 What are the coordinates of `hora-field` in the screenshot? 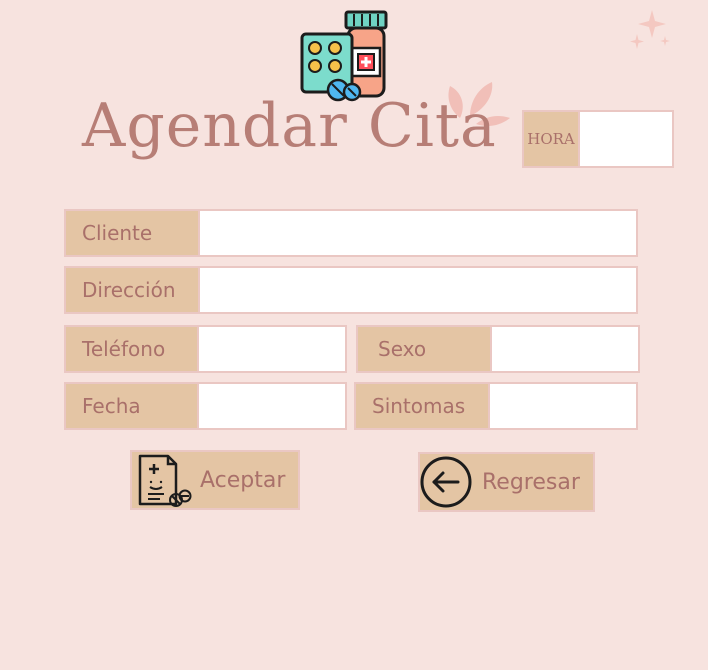 It's located at (626, 139).